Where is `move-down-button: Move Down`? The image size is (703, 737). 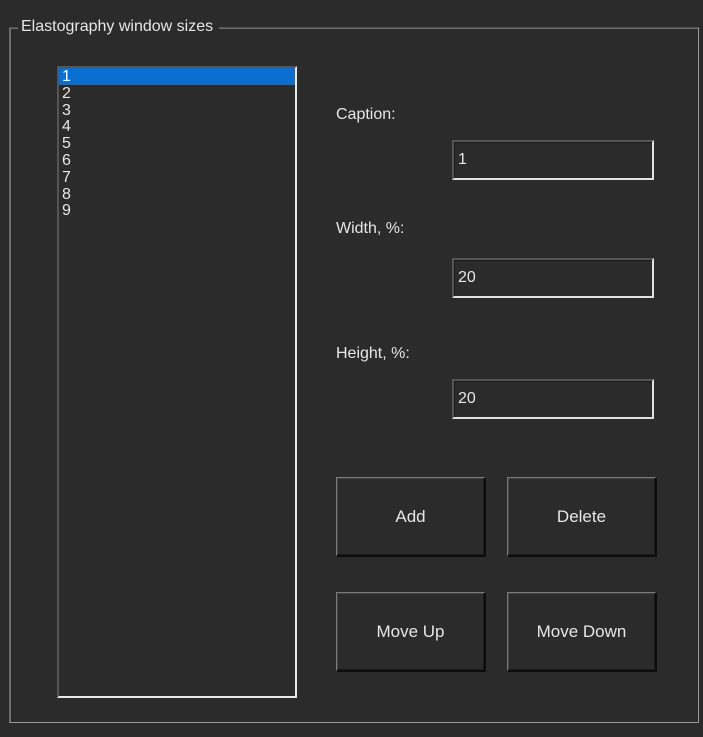 move-down-button: Move Down is located at coordinates (582, 632).